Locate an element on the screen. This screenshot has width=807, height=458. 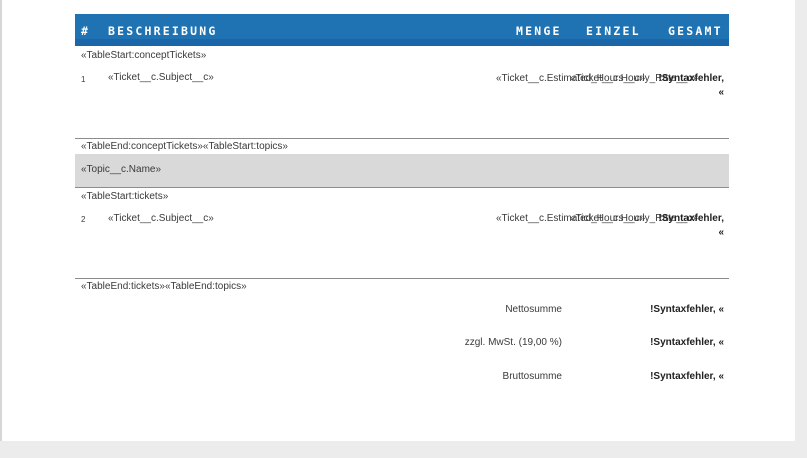
header-quantity: MENGE is located at coordinates (539, 31).